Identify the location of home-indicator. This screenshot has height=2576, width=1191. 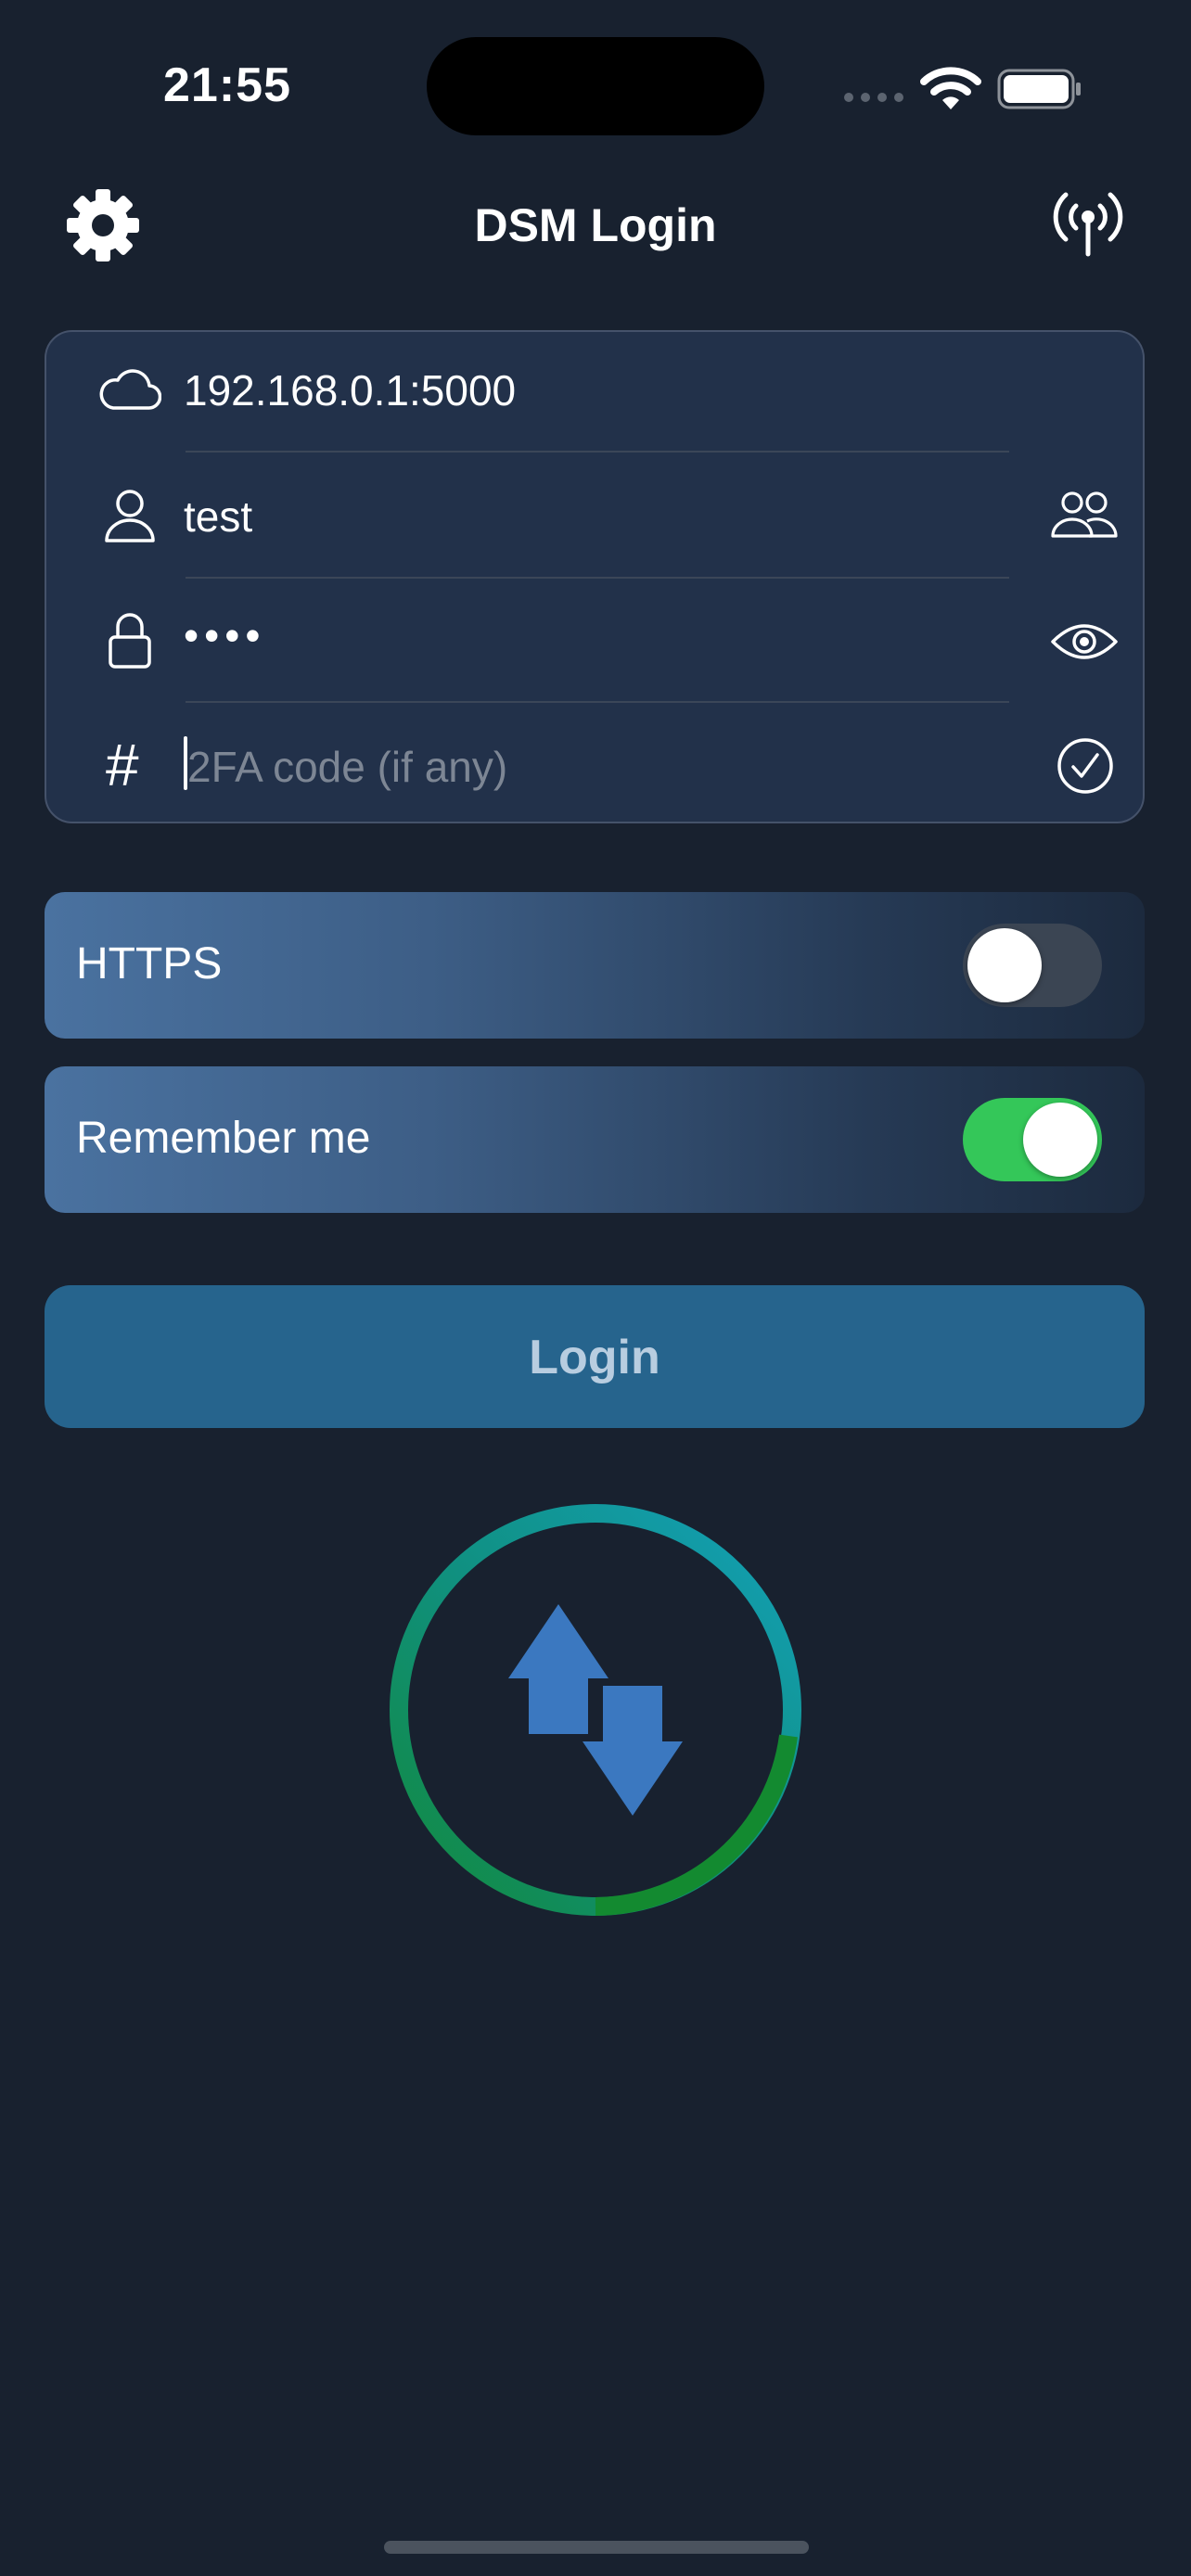
(597, 2547).